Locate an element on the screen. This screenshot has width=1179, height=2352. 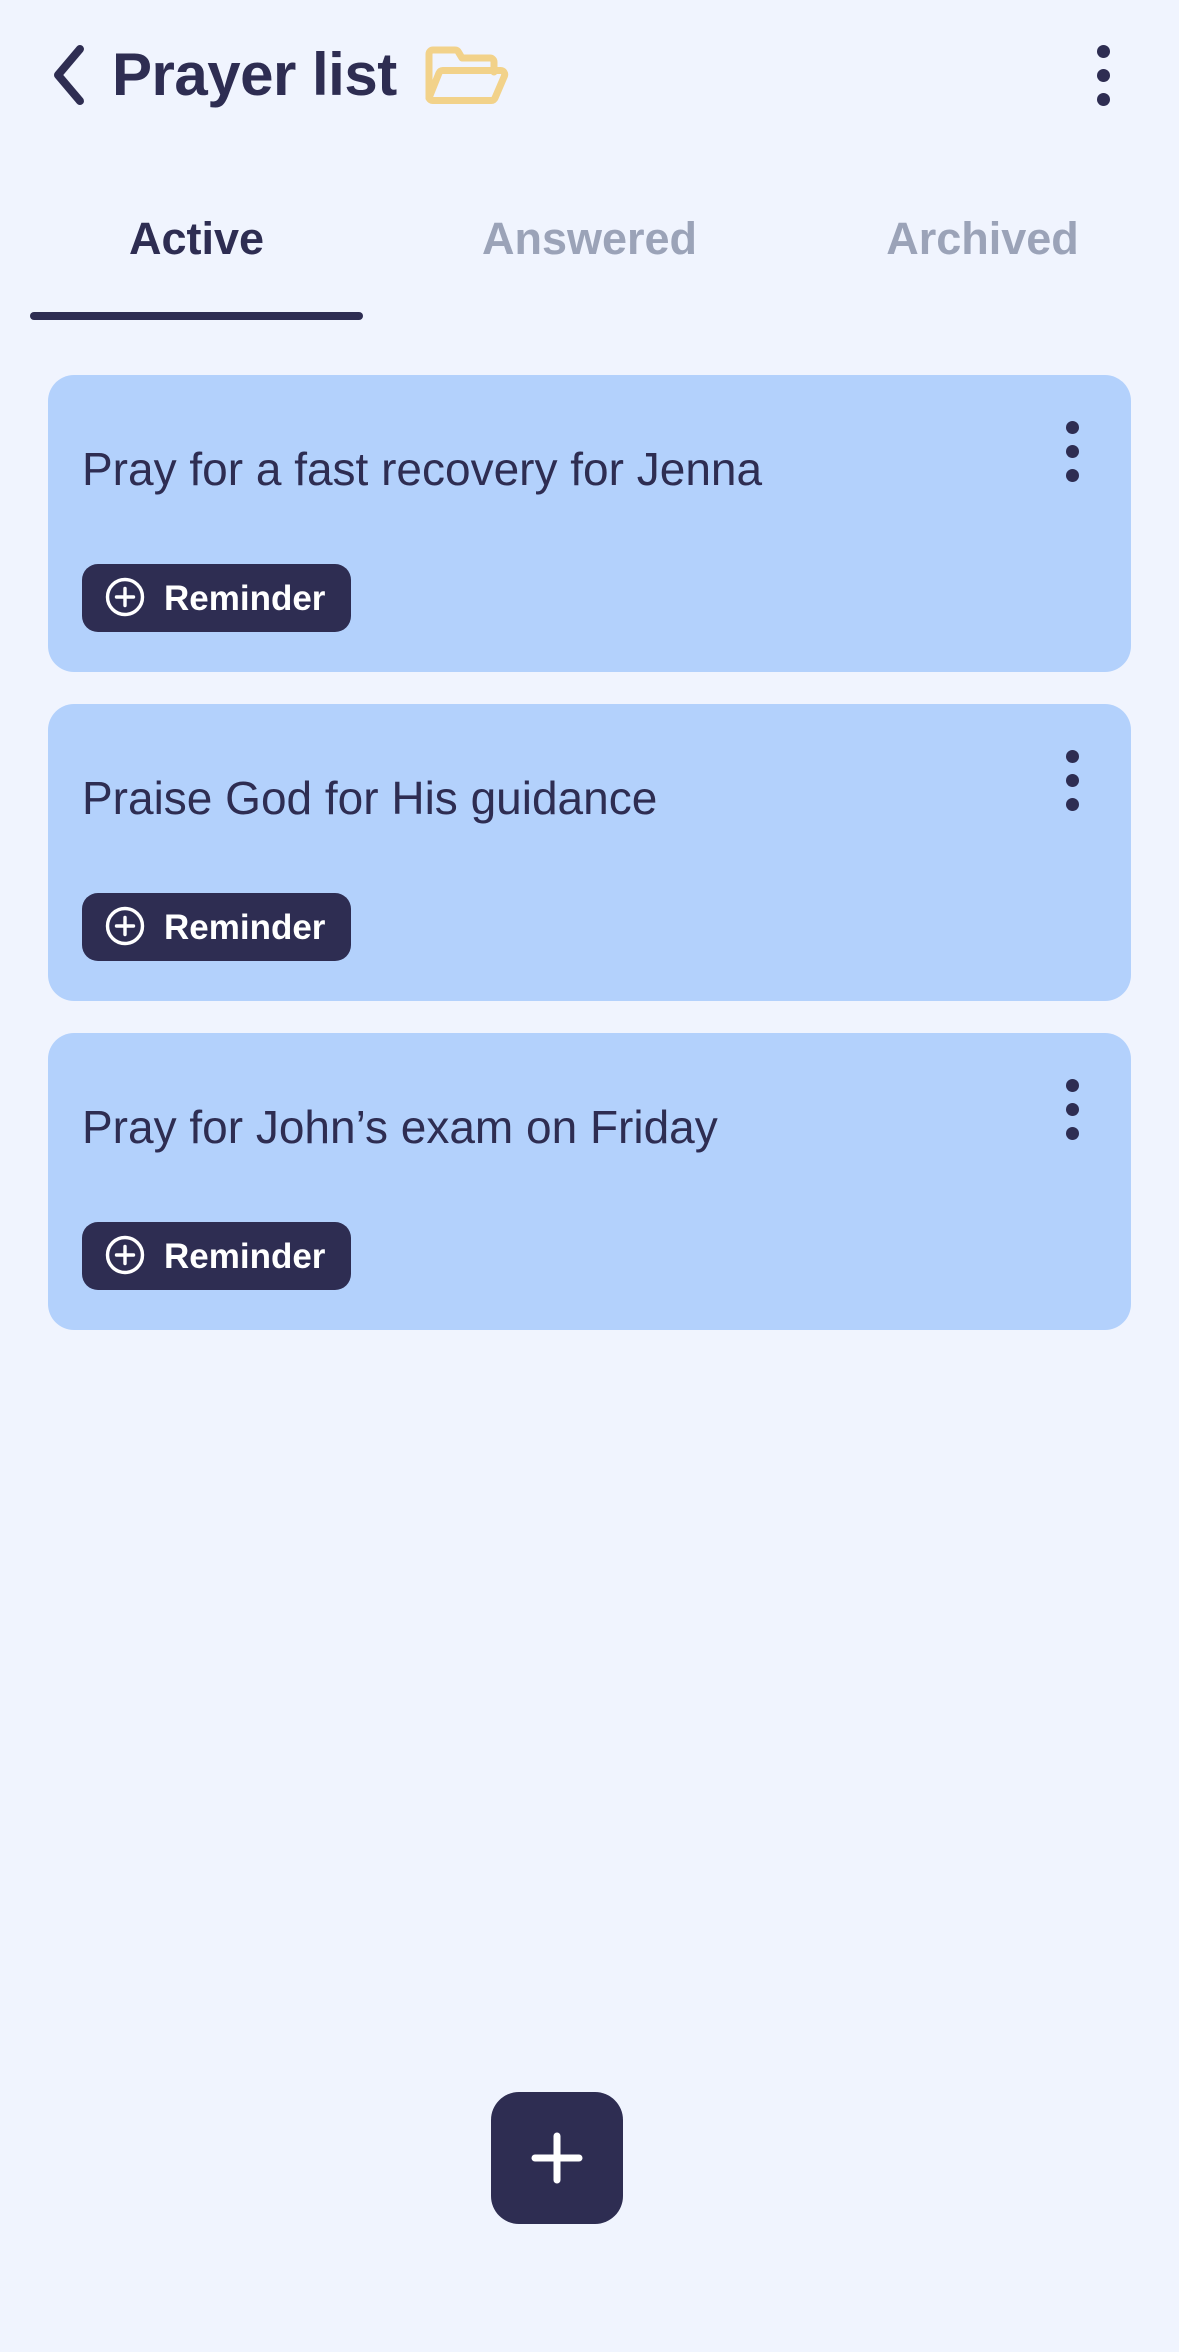
tab-answered-label: Answered is located at coordinates (589, 238).